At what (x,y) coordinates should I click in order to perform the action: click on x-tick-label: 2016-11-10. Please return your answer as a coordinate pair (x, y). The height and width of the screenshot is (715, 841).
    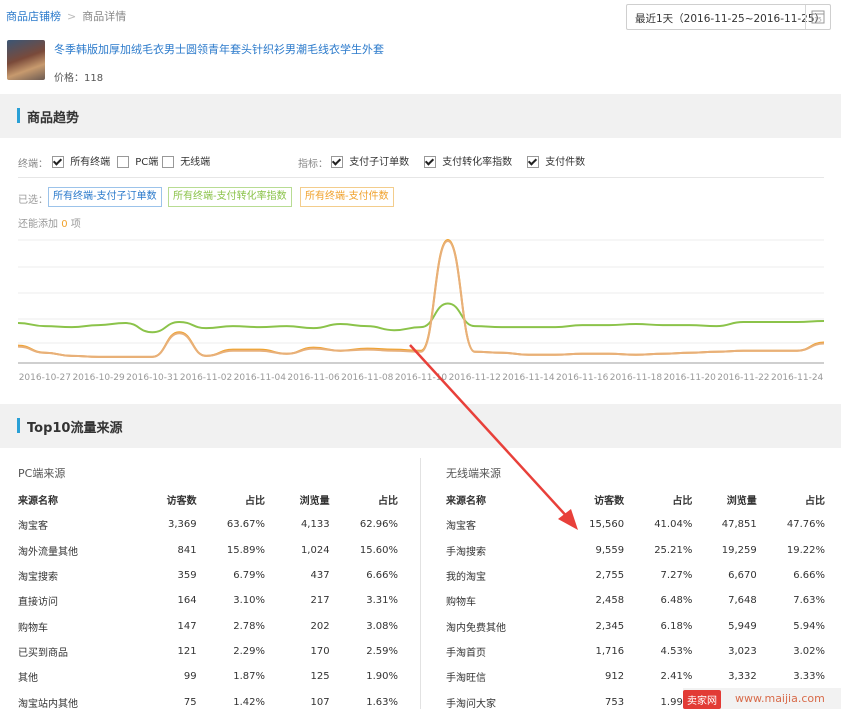
    Looking at the image, I should click on (421, 378).